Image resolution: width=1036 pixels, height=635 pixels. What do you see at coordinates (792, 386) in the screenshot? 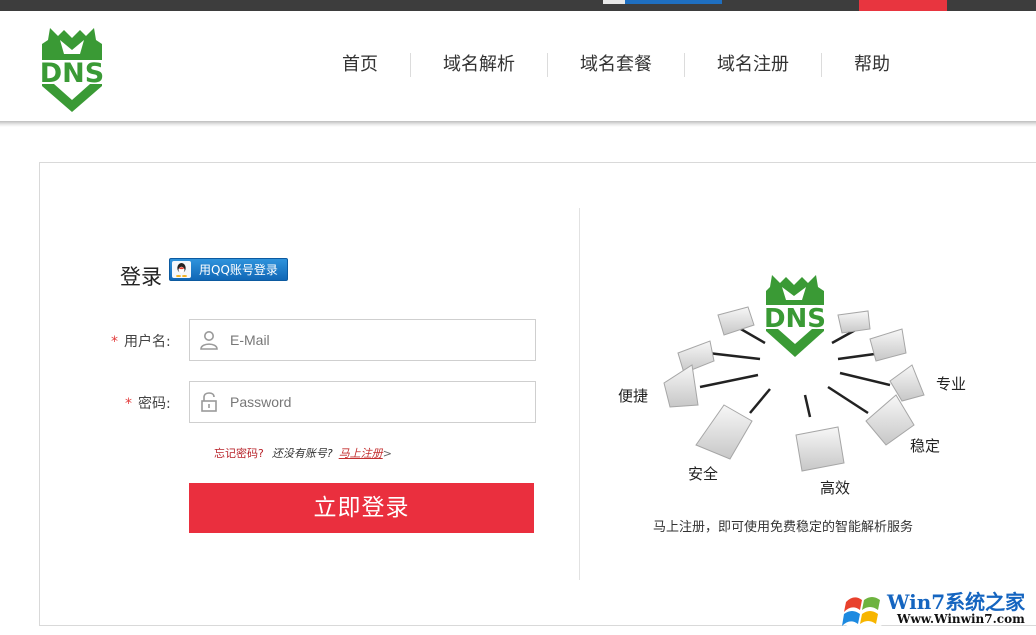
I see `promo-illustration: DNS 便捷 专业 安全 高效 稳定` at bounding box center [792, 386].